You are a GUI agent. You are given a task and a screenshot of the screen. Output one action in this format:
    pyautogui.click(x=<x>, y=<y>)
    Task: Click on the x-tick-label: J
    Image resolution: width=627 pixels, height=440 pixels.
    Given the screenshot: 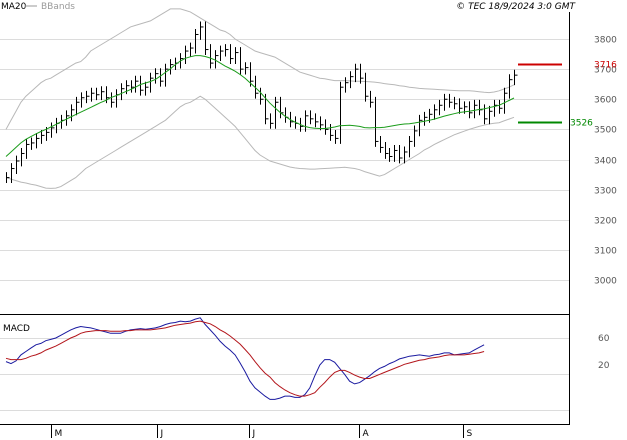 What is the action you would take?
    pyautogui.click(x=254, y=434)
    